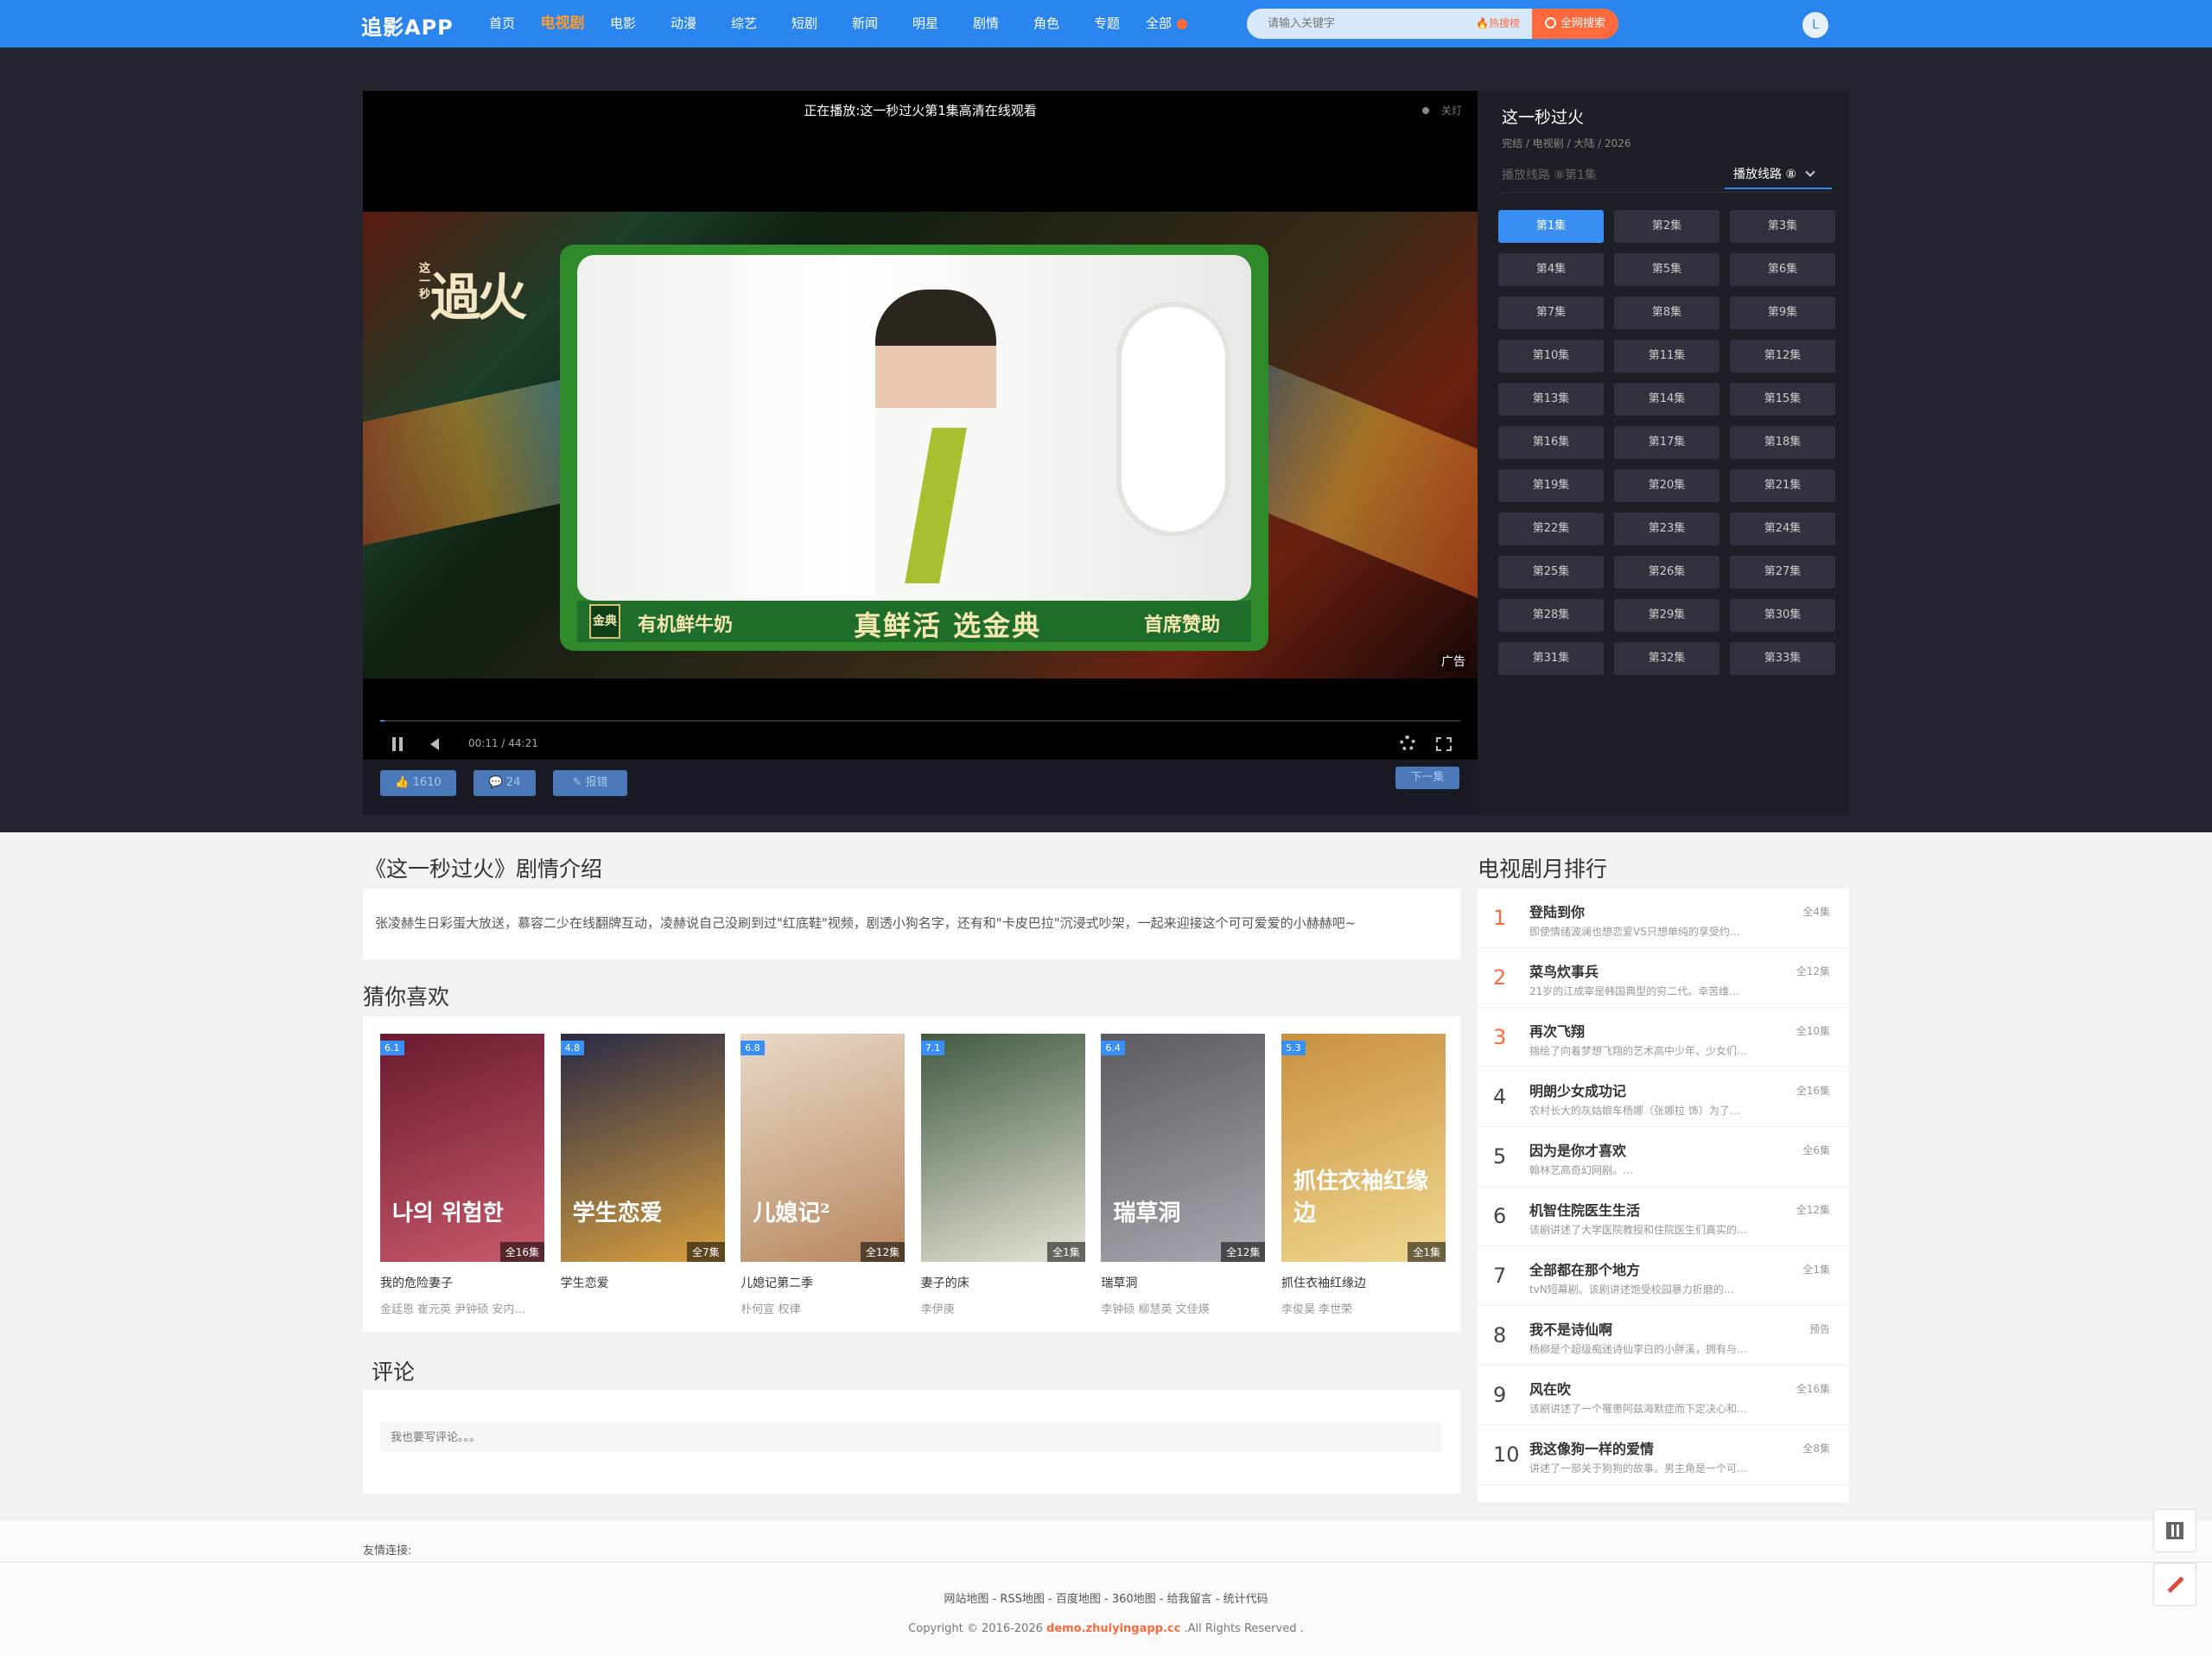  I want to click on video-frame: 这一秒 過火 金典 有机鲜牛奶 真鲜活 选金典 首席赞助 广告, so click(920, 445).